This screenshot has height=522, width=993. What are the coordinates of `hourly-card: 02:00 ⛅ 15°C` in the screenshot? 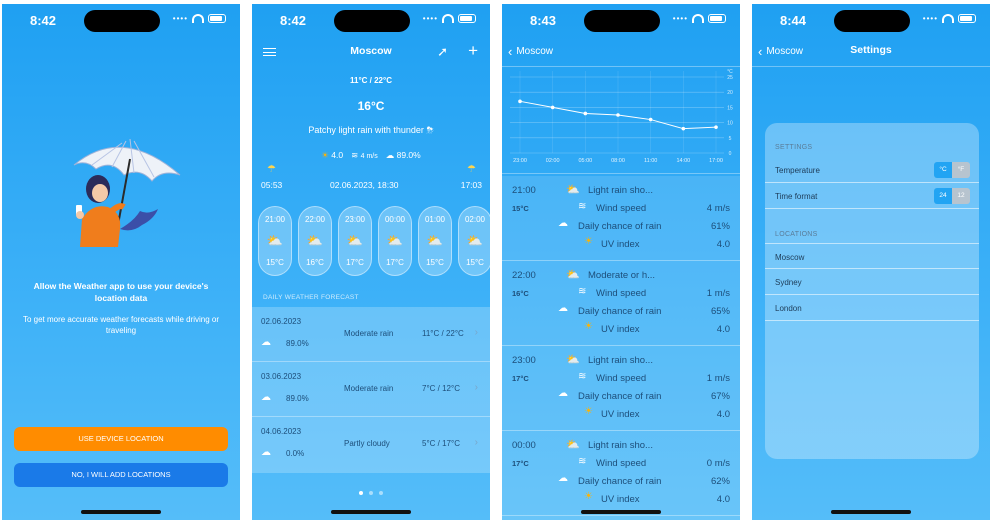 It's located at (474, 241).